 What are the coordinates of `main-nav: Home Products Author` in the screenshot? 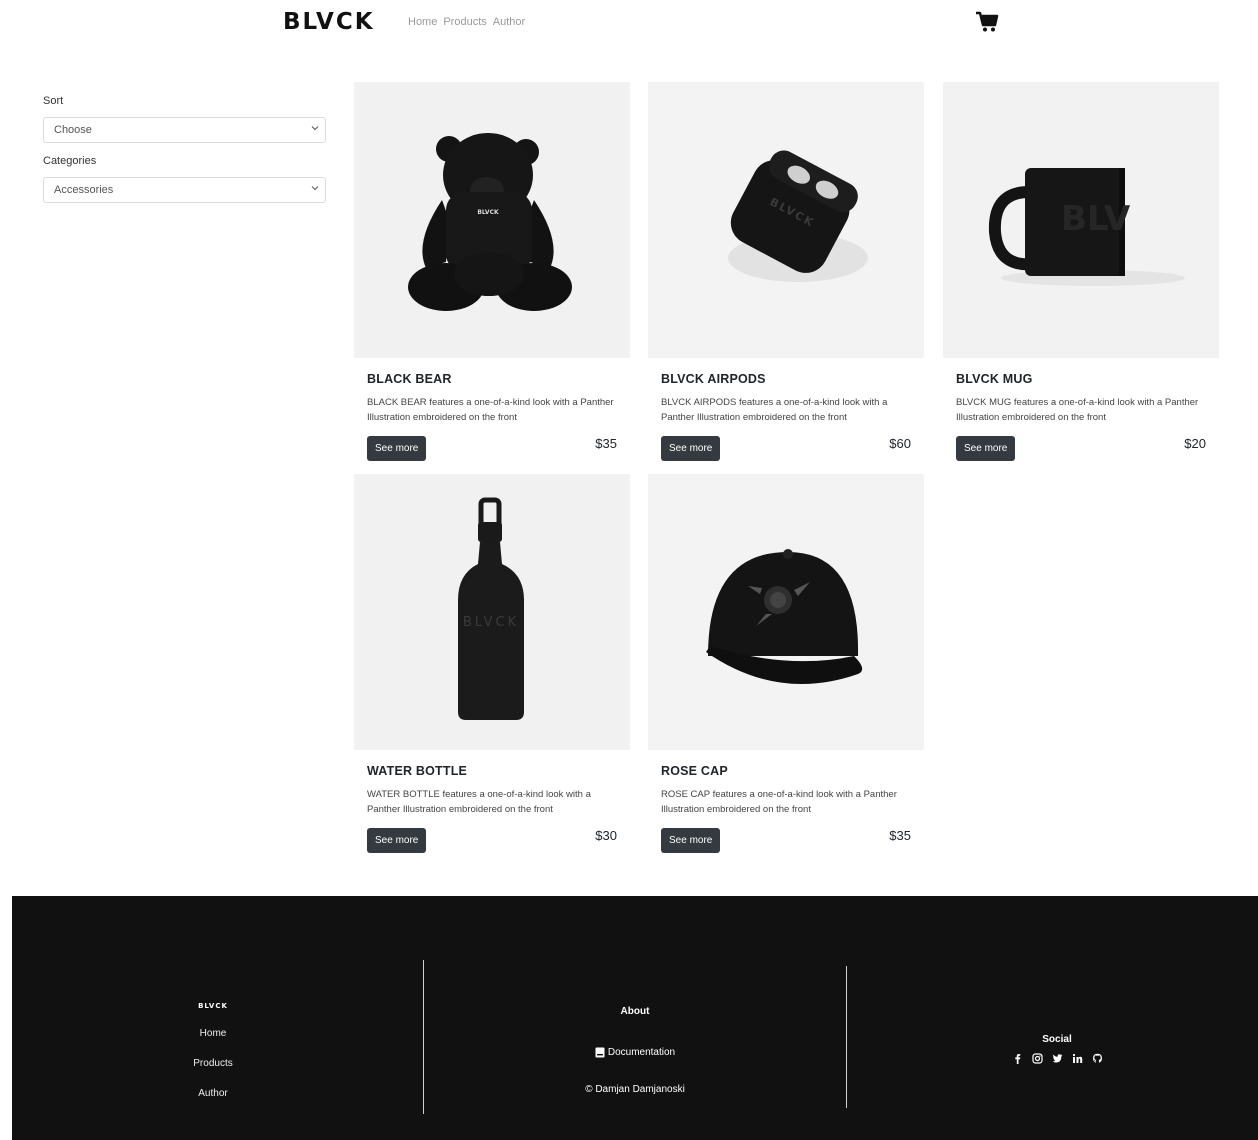 It's located at (466, 22).